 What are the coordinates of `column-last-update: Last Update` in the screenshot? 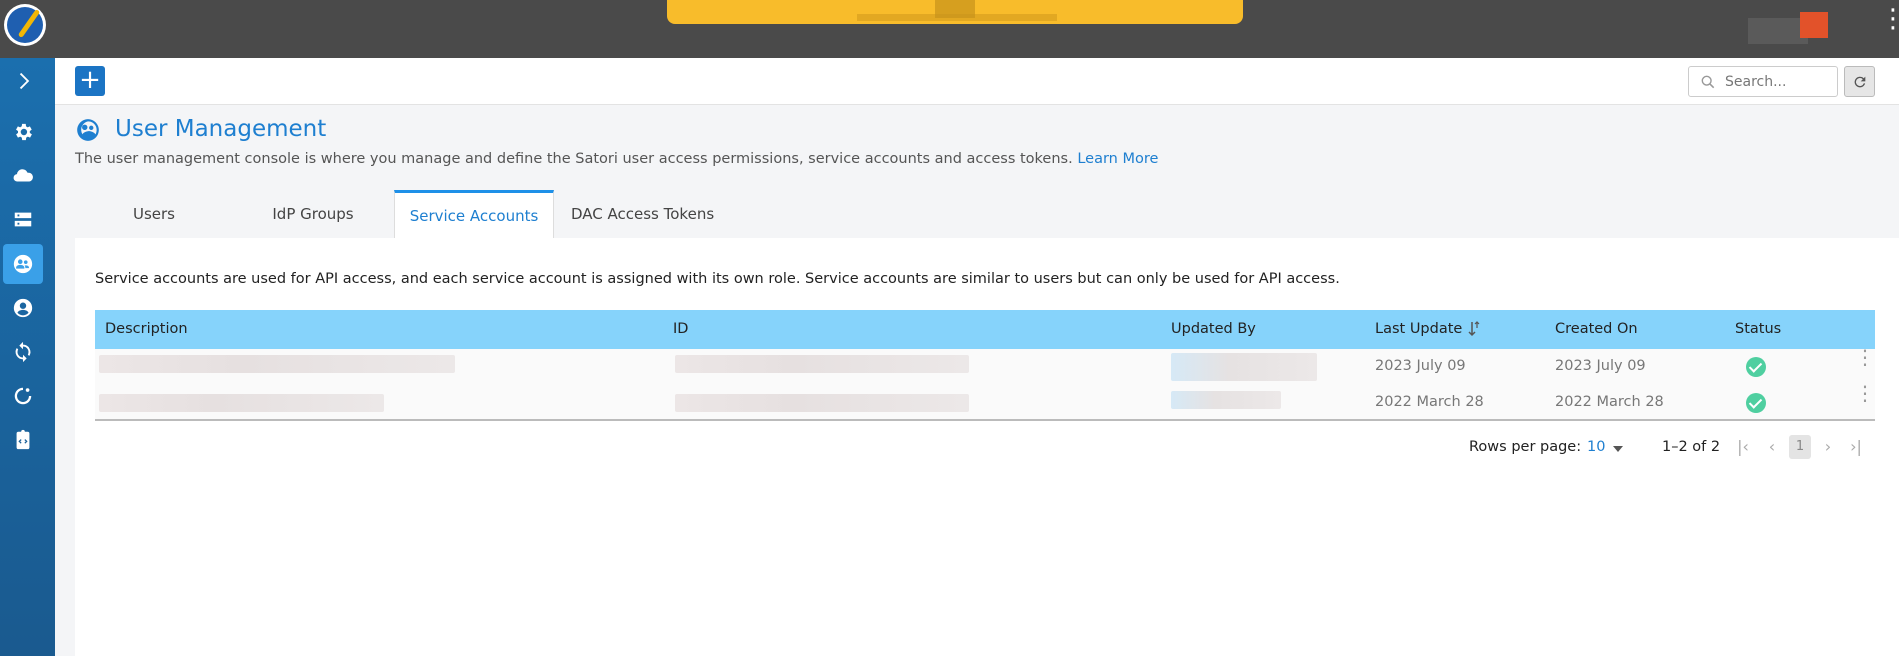 It's located at (1427, 329).